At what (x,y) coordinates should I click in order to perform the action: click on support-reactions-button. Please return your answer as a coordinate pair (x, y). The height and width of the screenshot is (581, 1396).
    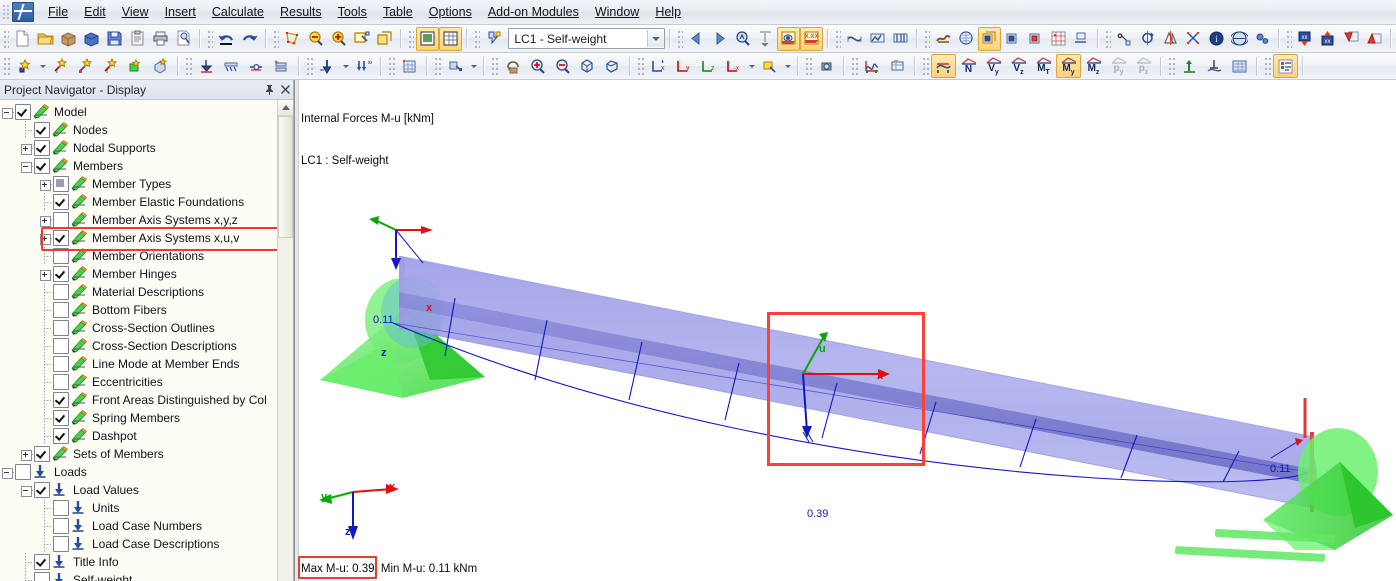
    Looking at the image, I should click on (1189, 66).